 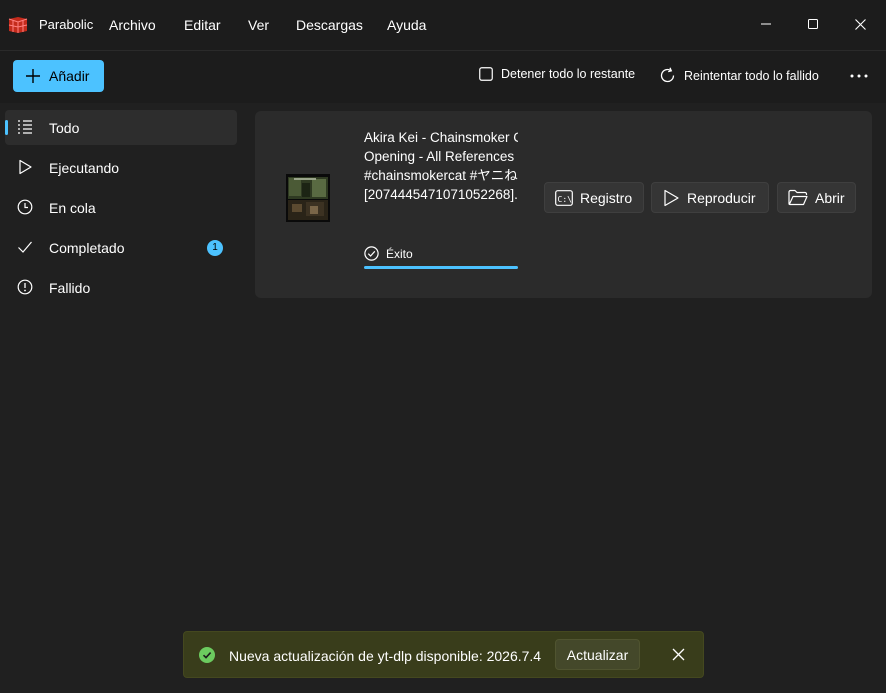 I want to click on filename-line: Opening - All References, so click(x=439, y=156).